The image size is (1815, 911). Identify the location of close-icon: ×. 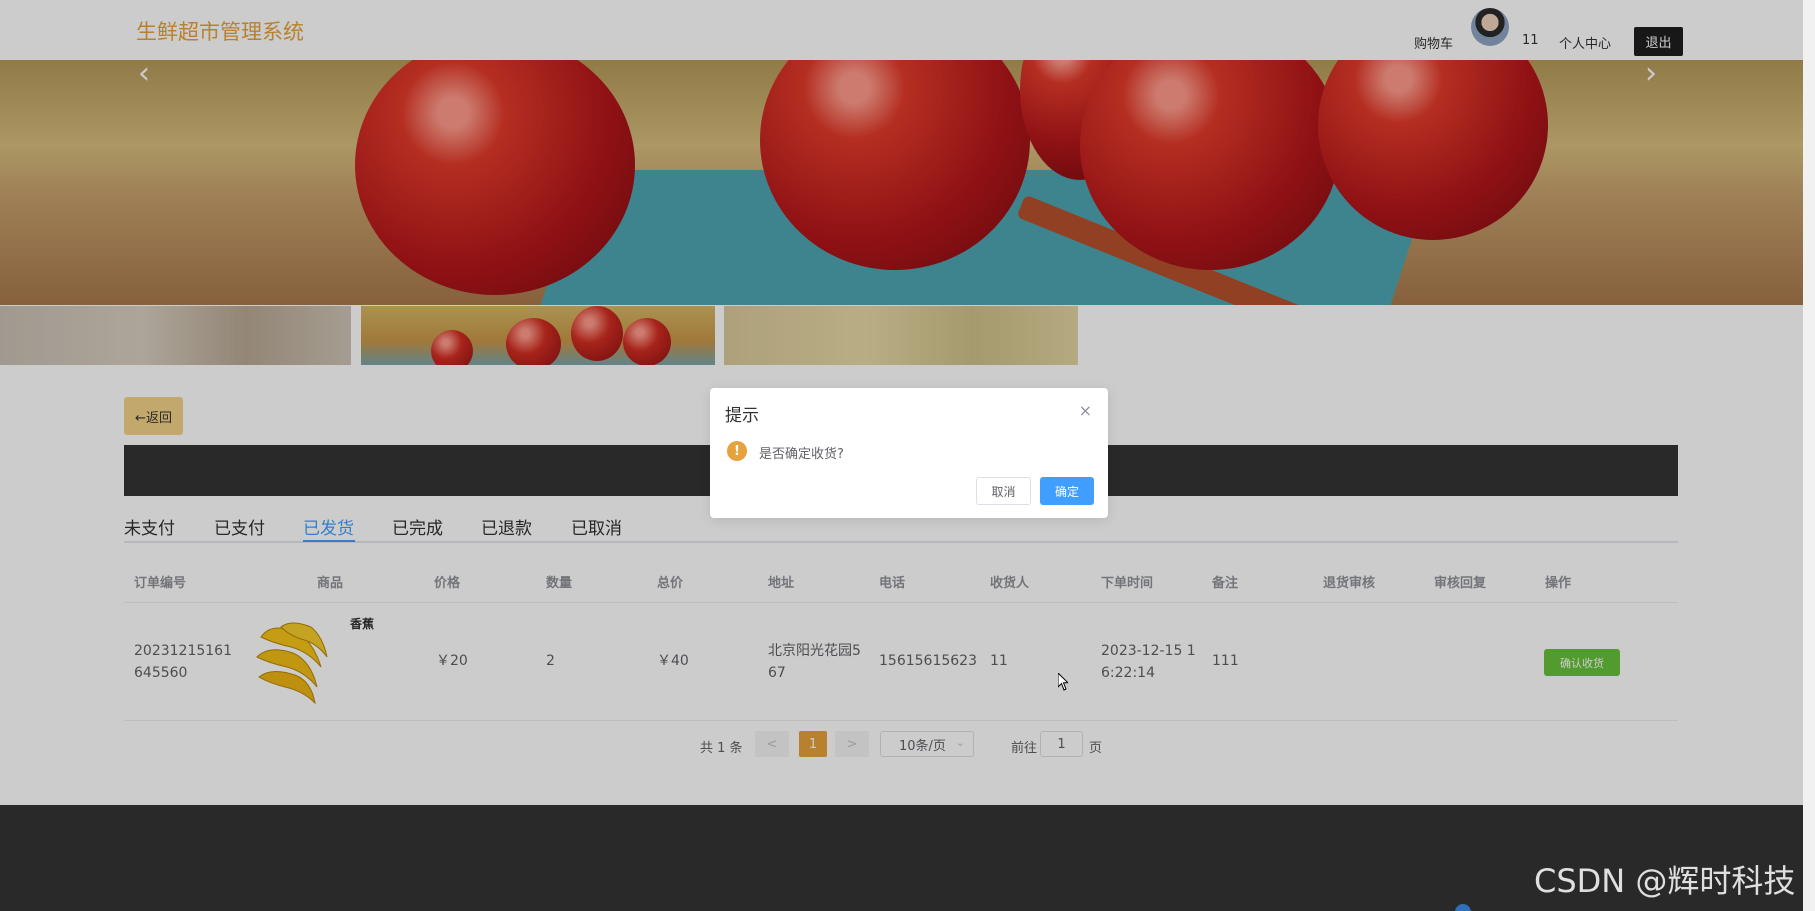
(1085, 410).